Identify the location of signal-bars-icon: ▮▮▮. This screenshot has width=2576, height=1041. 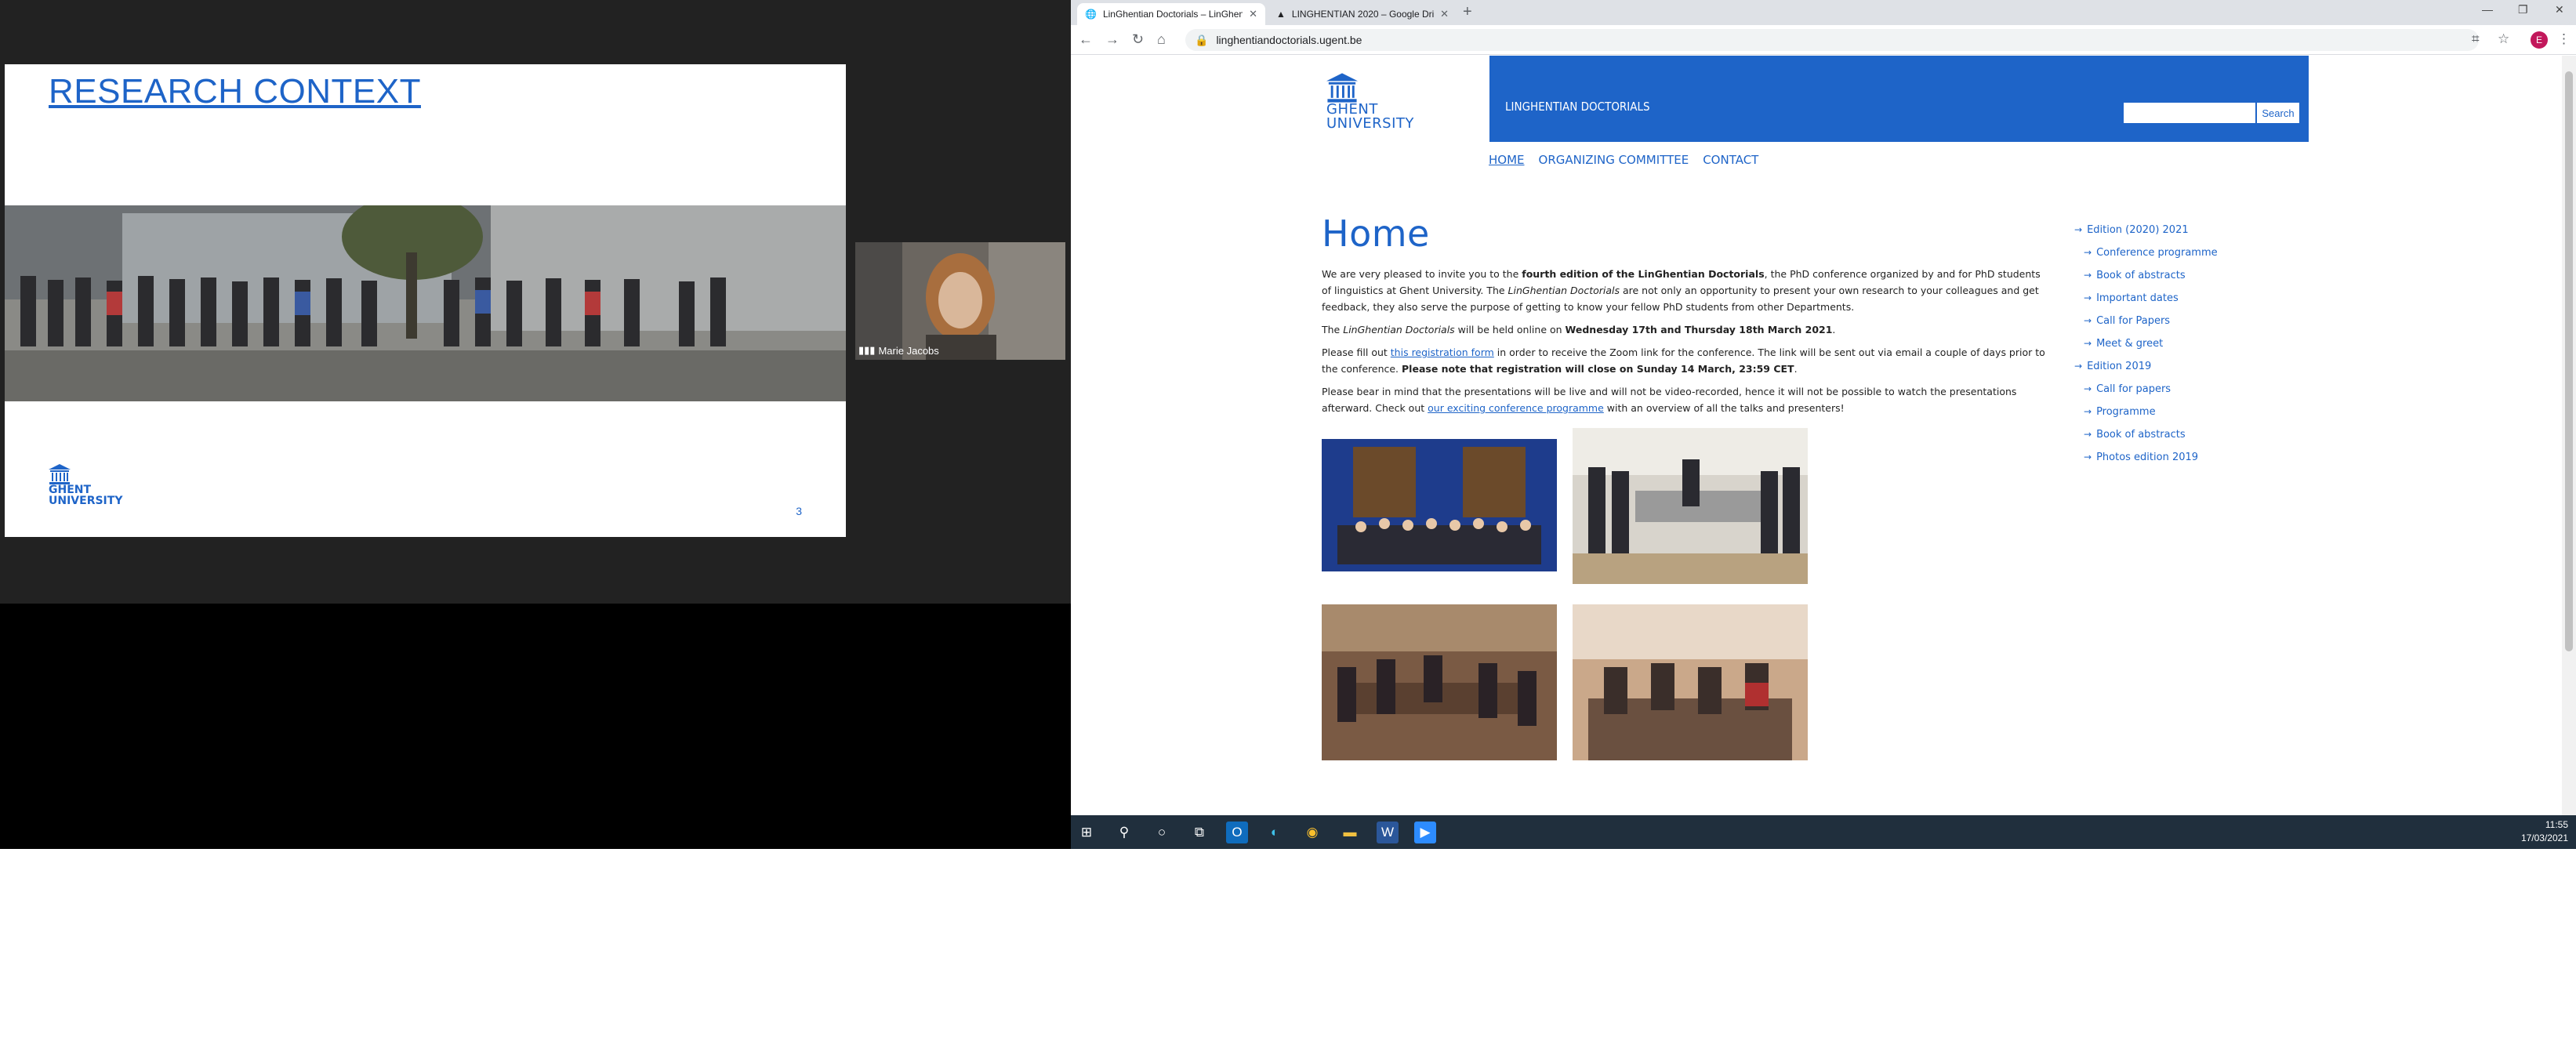
(867, 350).